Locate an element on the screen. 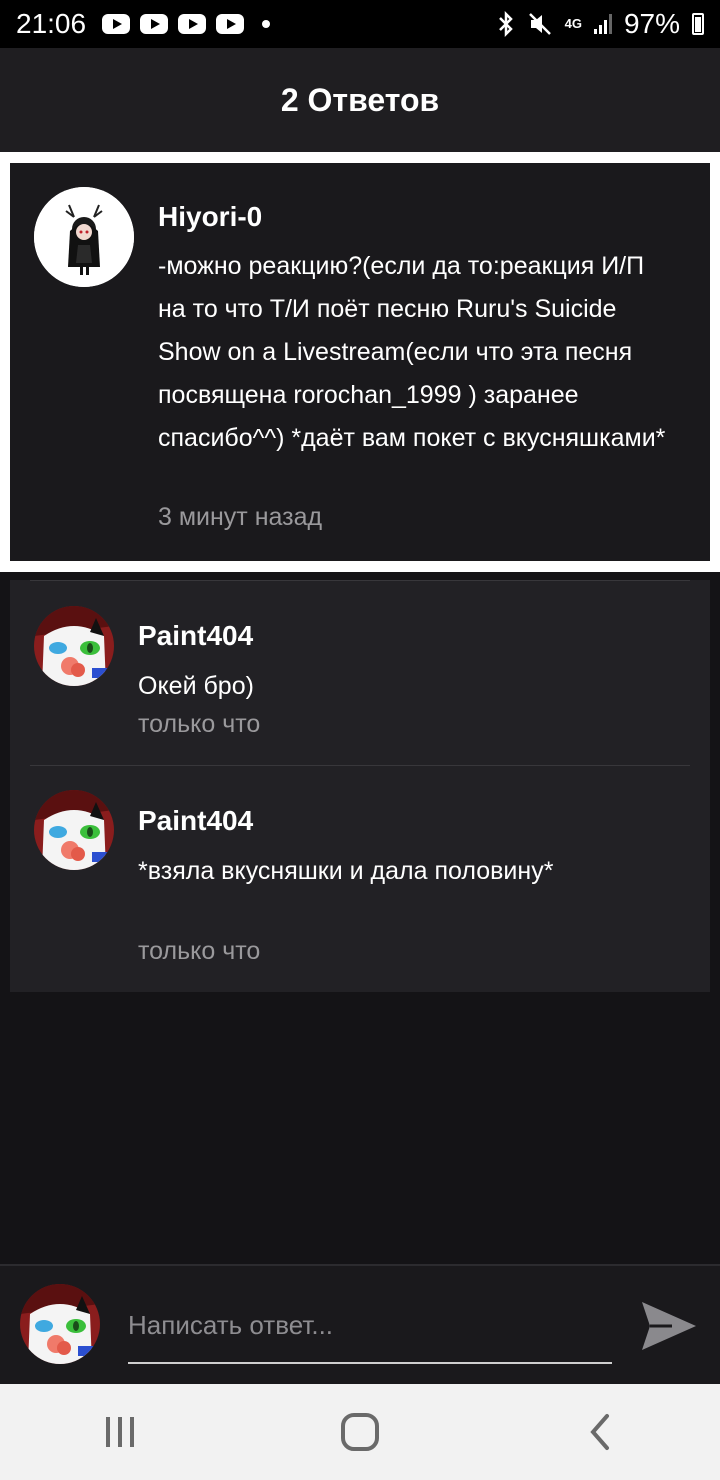  app-header: 2 Ответов is located at coordinates (360, 100).